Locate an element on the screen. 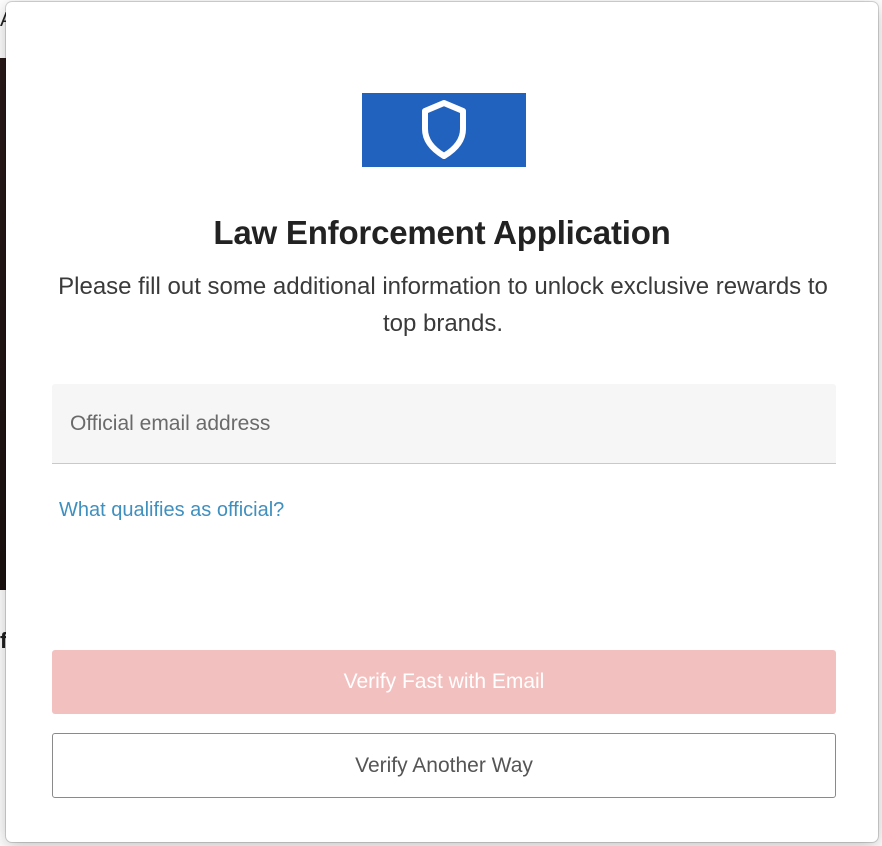  verify-fast-email-button: Verify Fast with Email is located at coordinates (444, 682).